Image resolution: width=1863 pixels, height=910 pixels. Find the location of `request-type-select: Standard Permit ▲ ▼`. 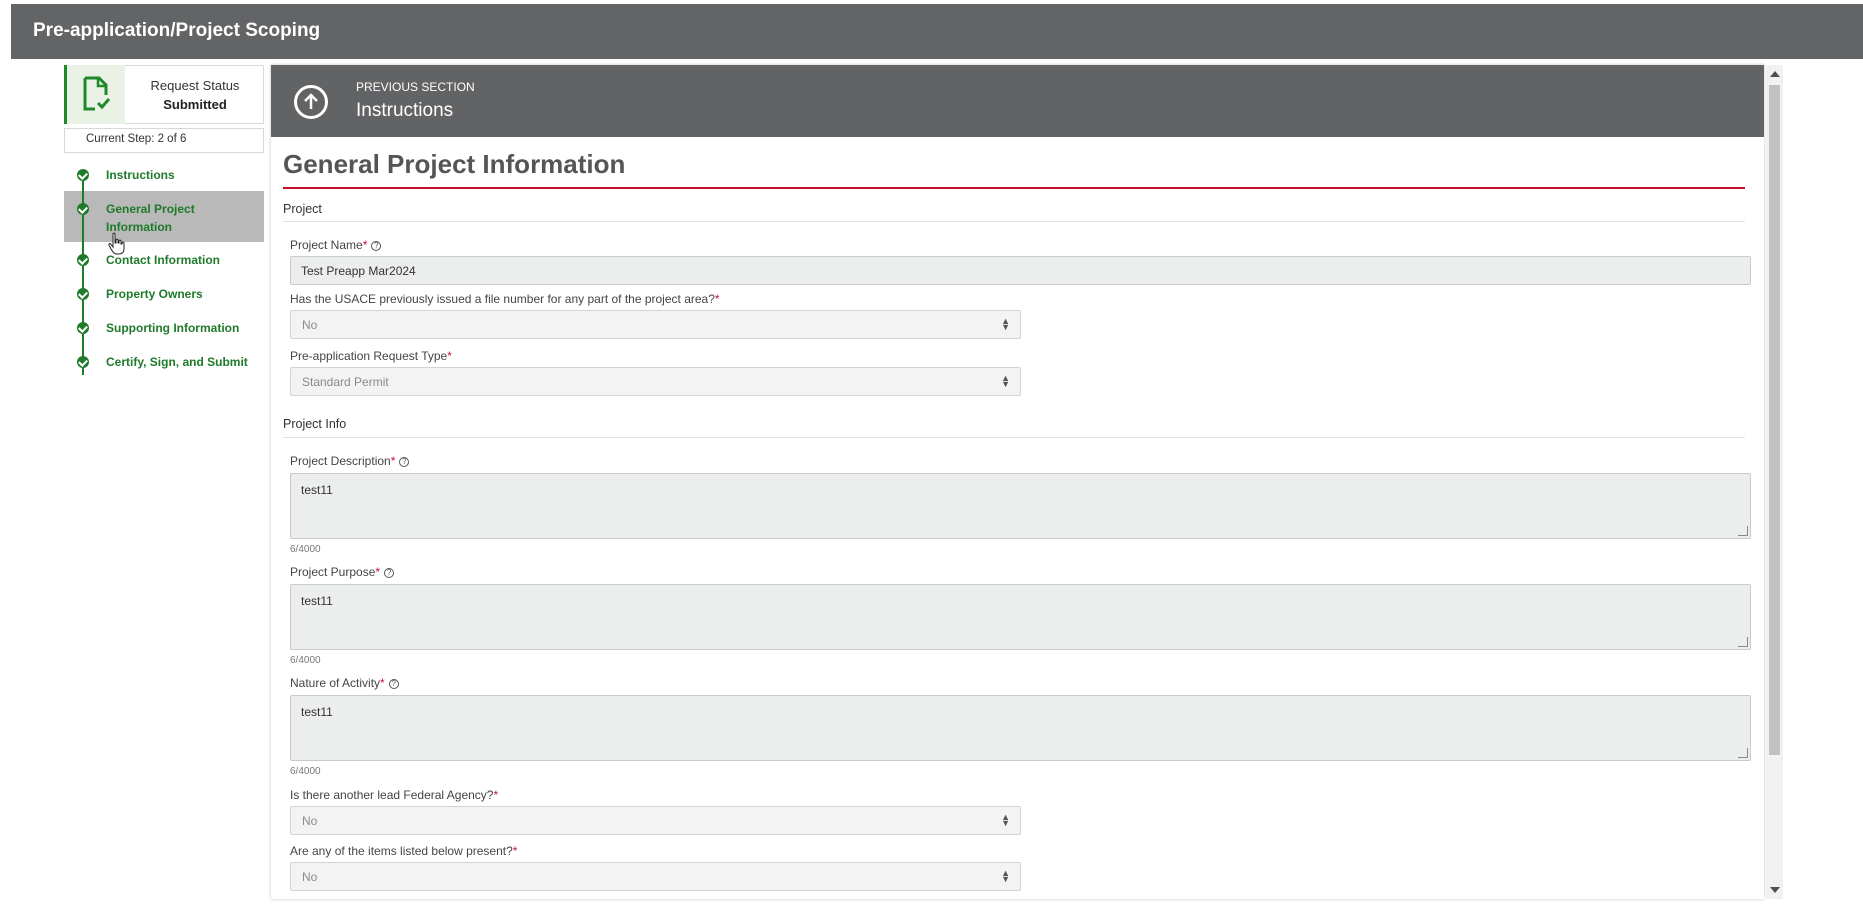

request-type-select: Standard Permit ▲ ▼ is located at coordinates (655, 381).